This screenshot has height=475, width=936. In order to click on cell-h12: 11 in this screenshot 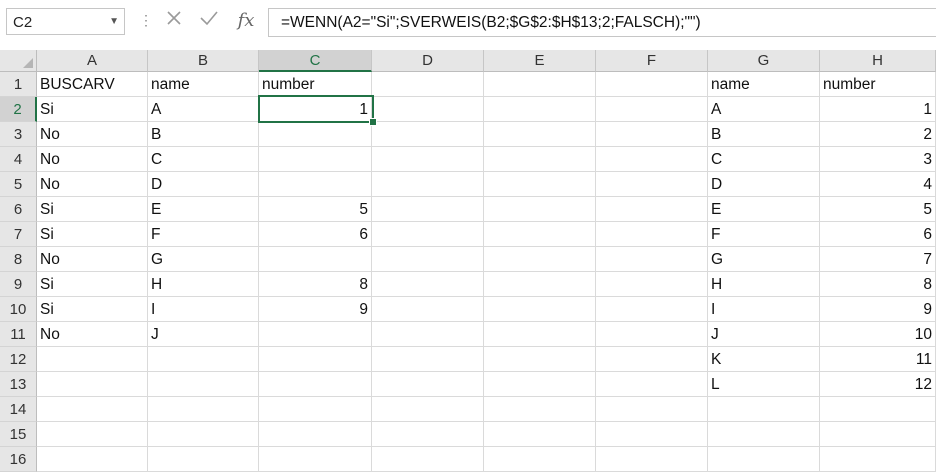, I will do `click(878, 359)`.